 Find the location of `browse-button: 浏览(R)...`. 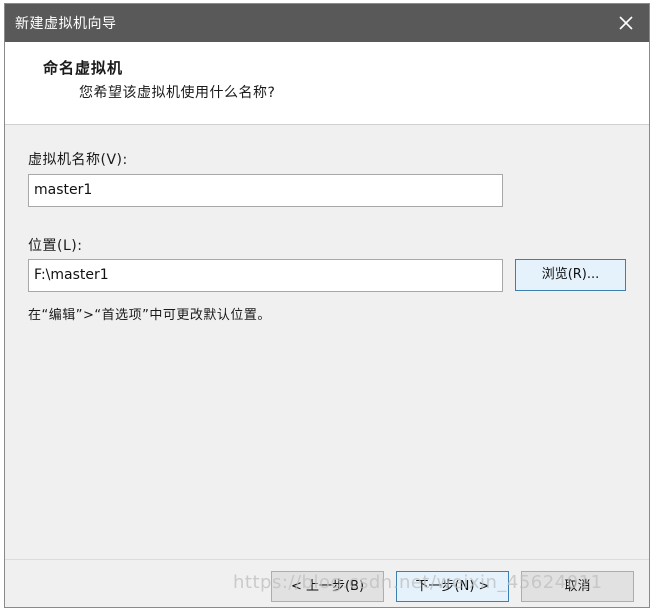

browse-button: 浏览(R)... is located at coordinates (570, 275).